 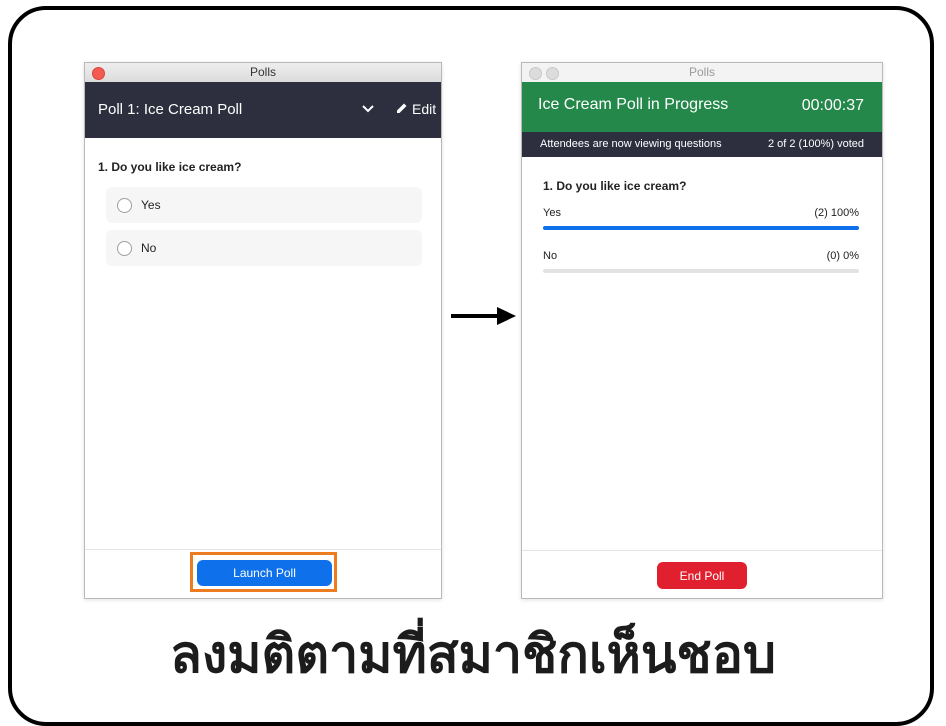 What do you see at coordinates (151, 205) in the screenshot?
I see `option-label: Yes` at bounding box center [151, 205].